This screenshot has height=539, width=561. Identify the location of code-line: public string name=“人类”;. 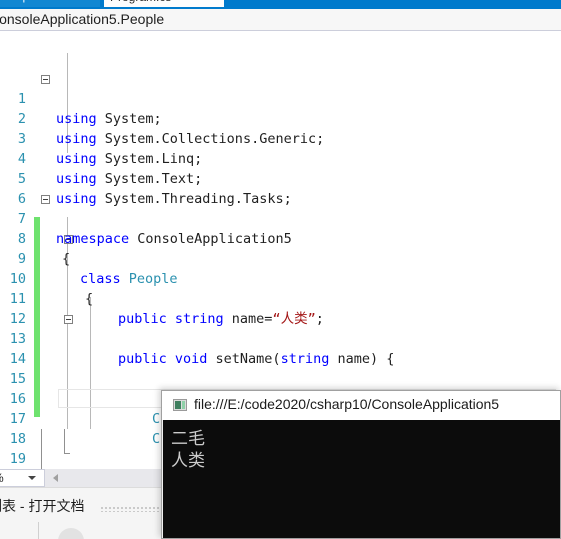
(221, 319).